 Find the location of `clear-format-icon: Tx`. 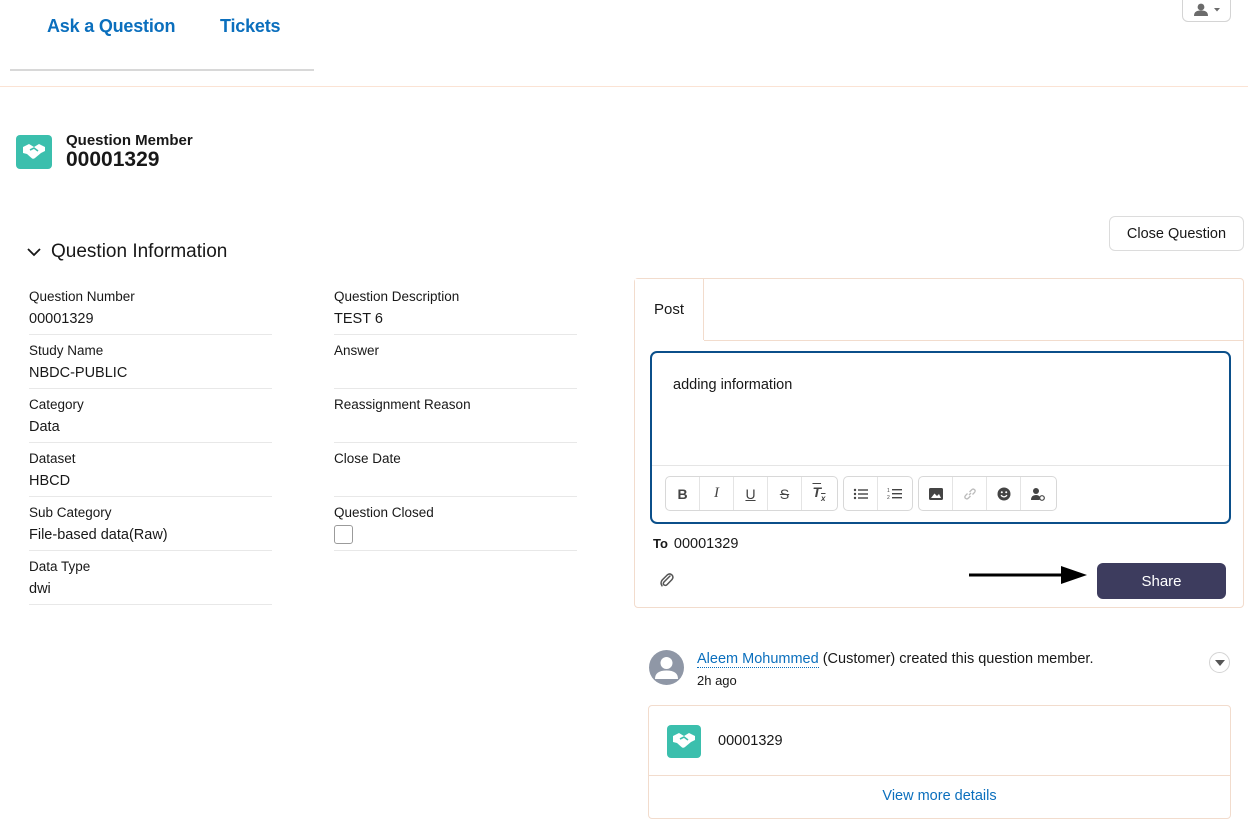

clear-format-icon: Tx is located at coordinates (819, 493).